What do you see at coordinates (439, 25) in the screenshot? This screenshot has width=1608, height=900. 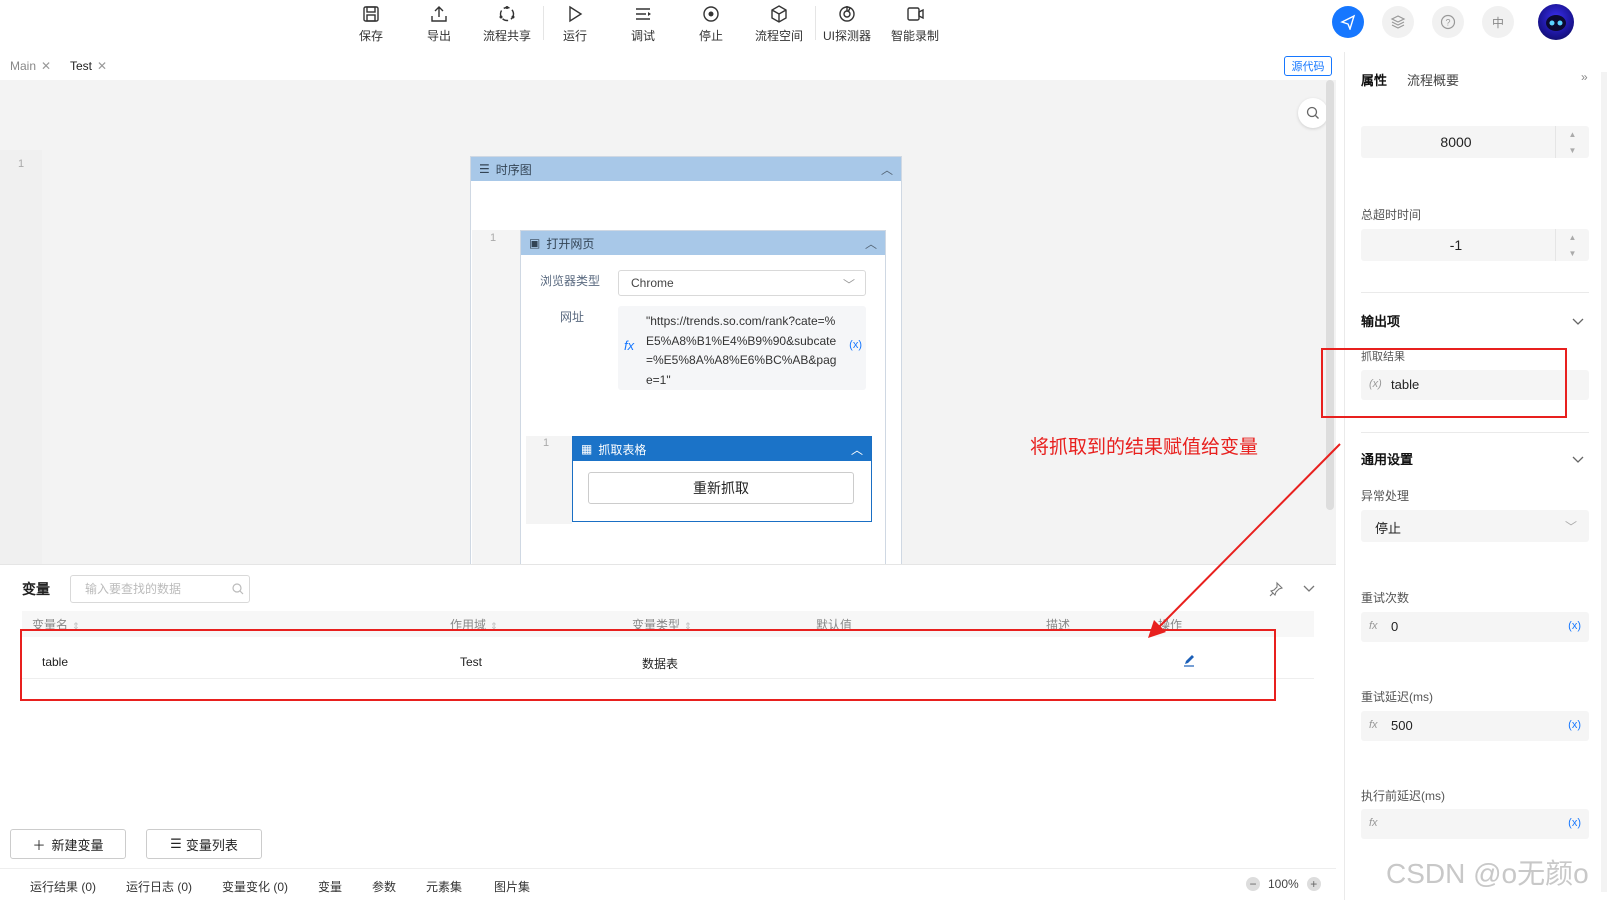 I see `export-button: 导出` at bounding box center [439, 25].